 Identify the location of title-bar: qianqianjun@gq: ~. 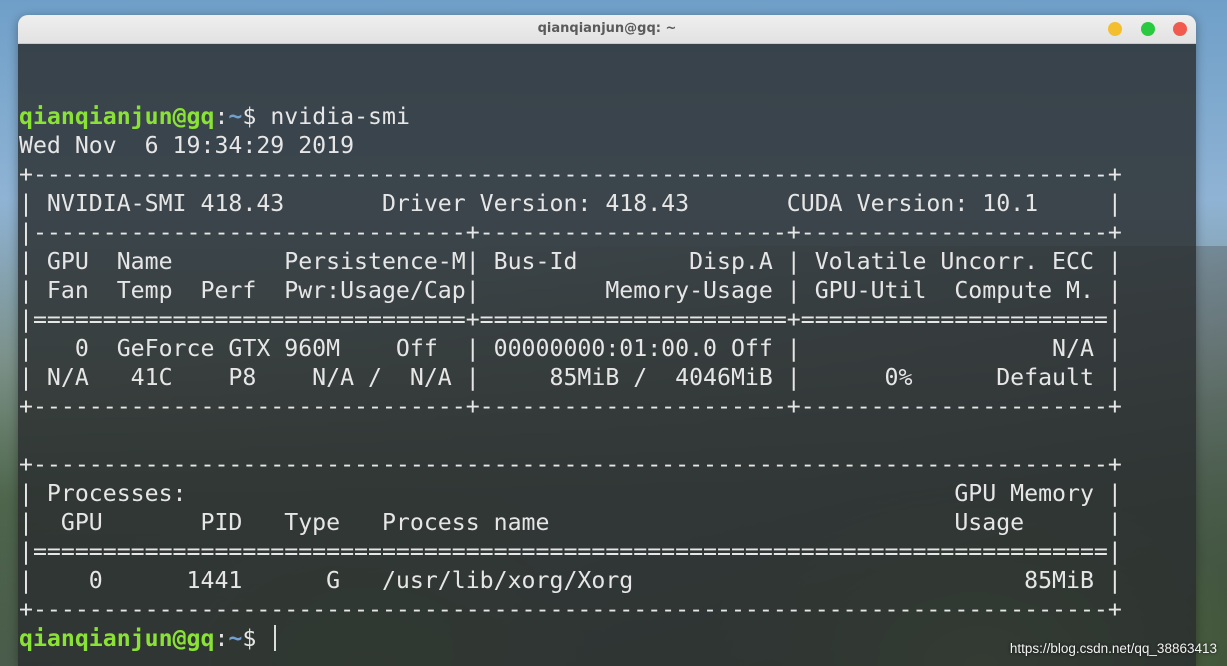
(607, 29).